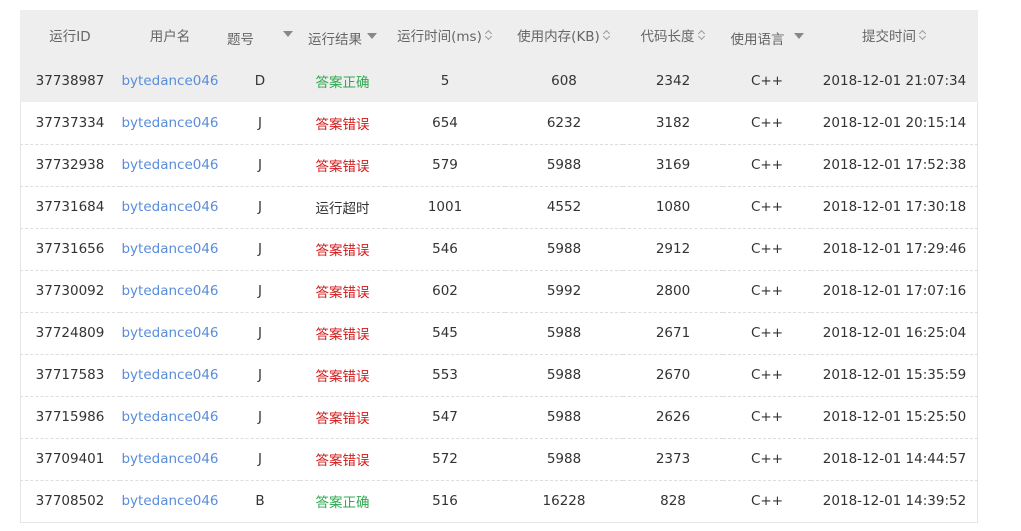  I want to click on cell-memory: 16228, so click(564, 501).